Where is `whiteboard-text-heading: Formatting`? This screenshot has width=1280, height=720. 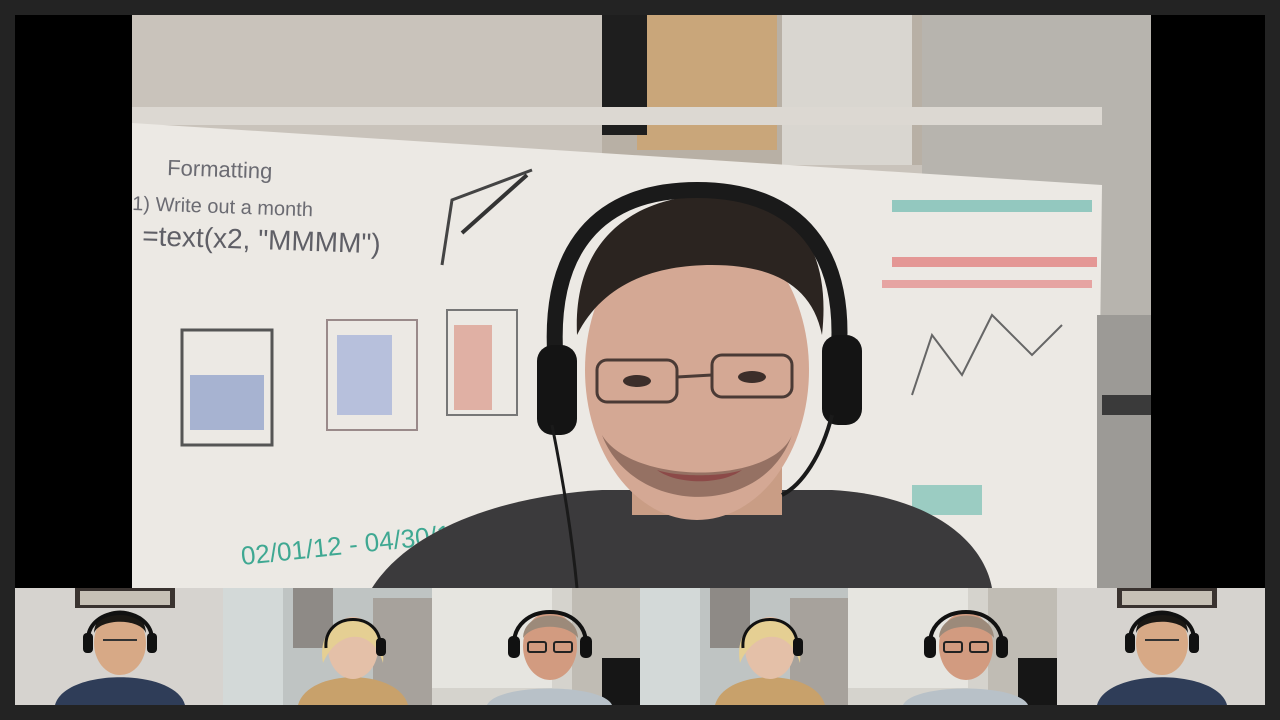 whiteboard-text-heading: Formatting is located at coordinates (220, 169).